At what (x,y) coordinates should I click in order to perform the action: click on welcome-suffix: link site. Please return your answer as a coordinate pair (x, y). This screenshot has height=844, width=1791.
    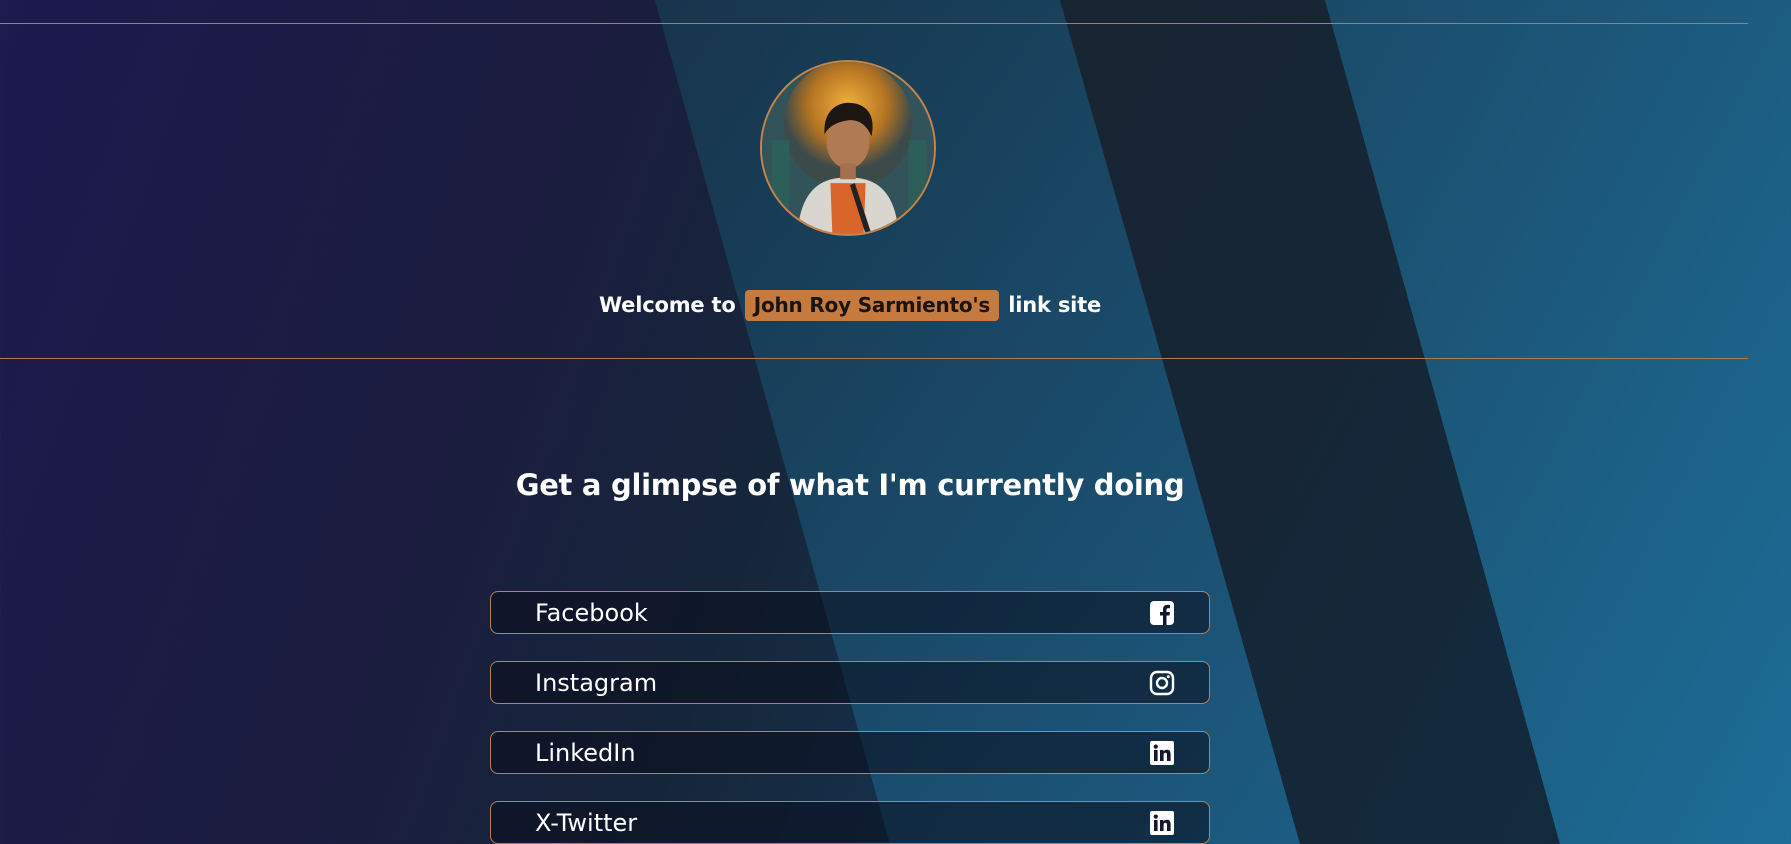
    Looking at the image, I should click on (1055, 305).